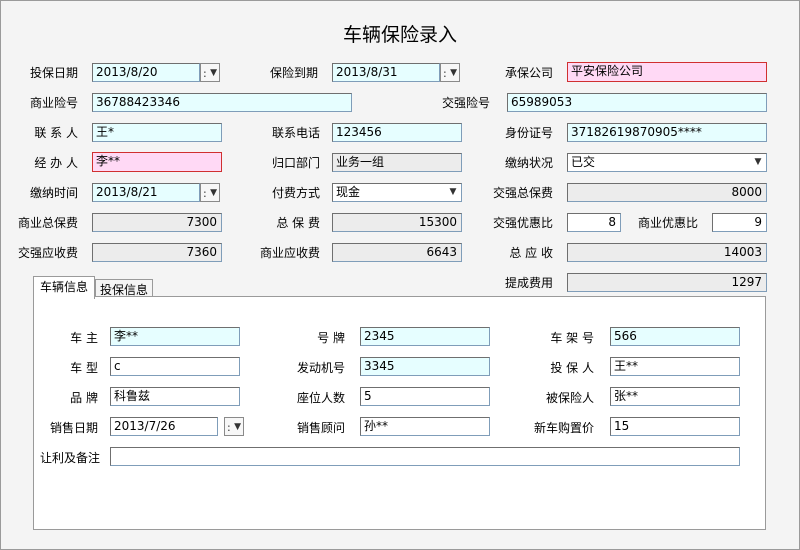 The width and height of the screenshot is (800, 550). What do you see at coordinates (53, 103) in the screenshot?
I see `commercial-policy-label: 商业险号` at bounding box center [53, 103].